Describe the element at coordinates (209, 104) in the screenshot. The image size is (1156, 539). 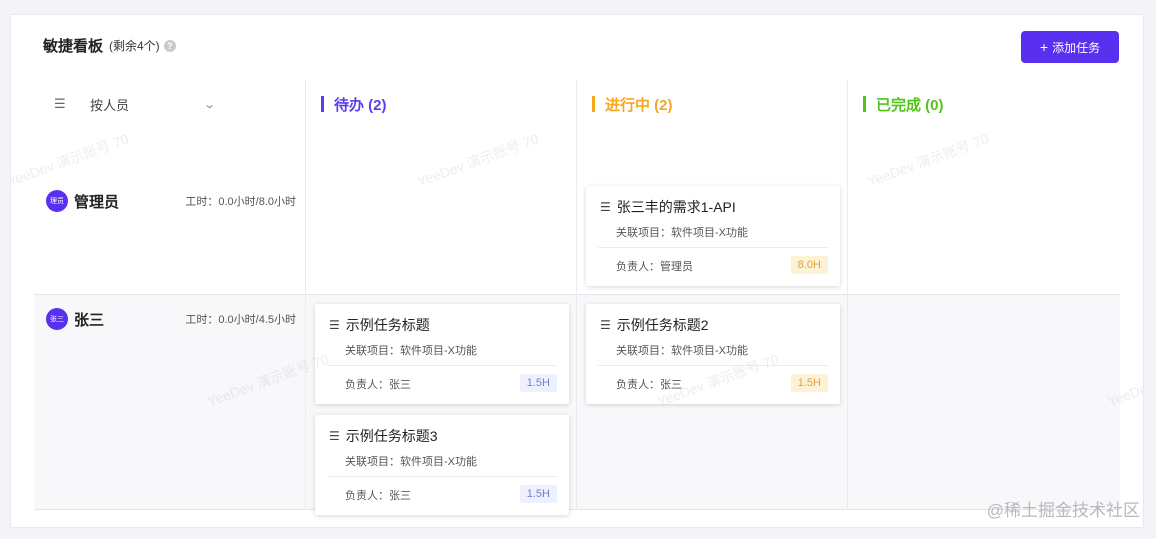
I see `chevron-down-icon: ⌄` at that location.